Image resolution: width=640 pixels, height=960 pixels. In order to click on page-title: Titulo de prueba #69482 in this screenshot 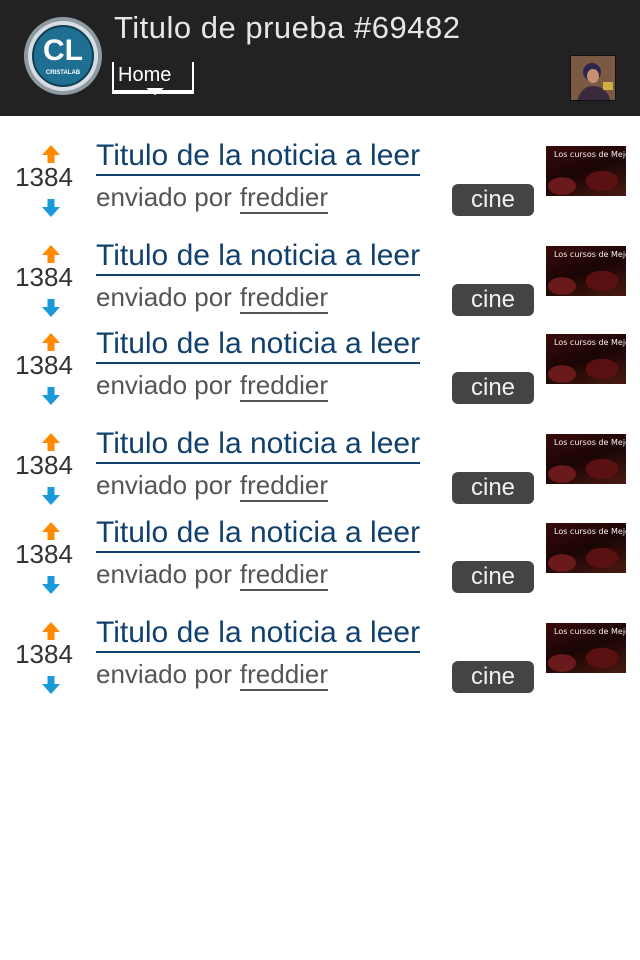, I will do `click(287, 27)`.